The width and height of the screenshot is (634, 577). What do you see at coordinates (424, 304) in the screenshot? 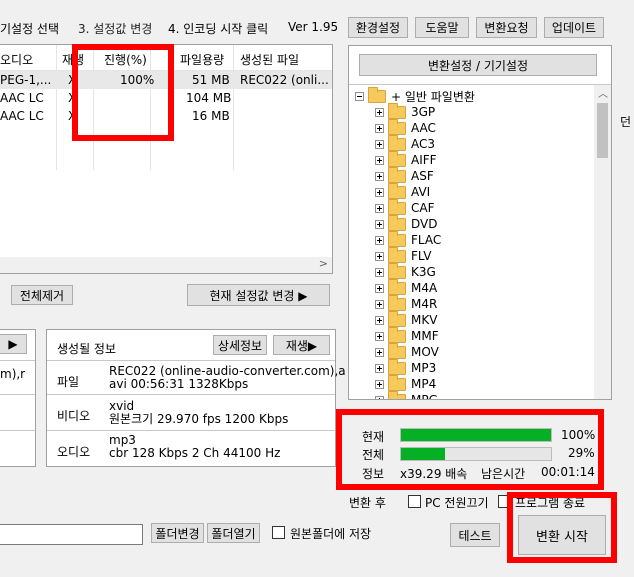
I see `tree-item-label: M4R` at bounding box center [424, 304].